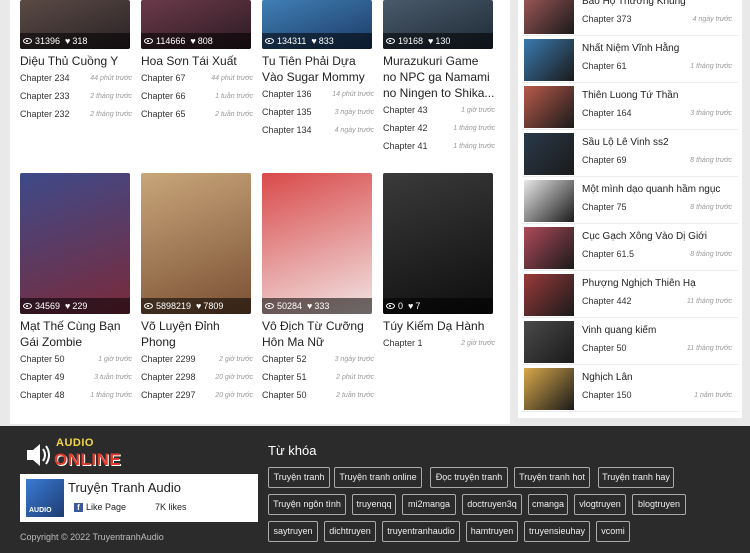 The width and height of the screenshot is (750, 553). I want to click on keyword-tag: Đọc truyện tranh, so click(469, 477).